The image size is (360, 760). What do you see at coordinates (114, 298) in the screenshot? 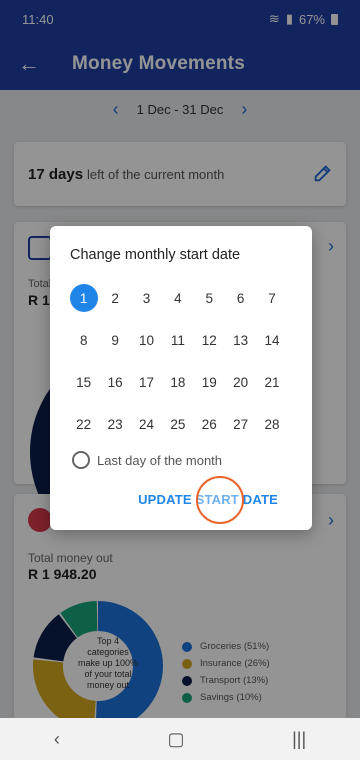
I see `day-option: 2` at bounding box center [114, 298].